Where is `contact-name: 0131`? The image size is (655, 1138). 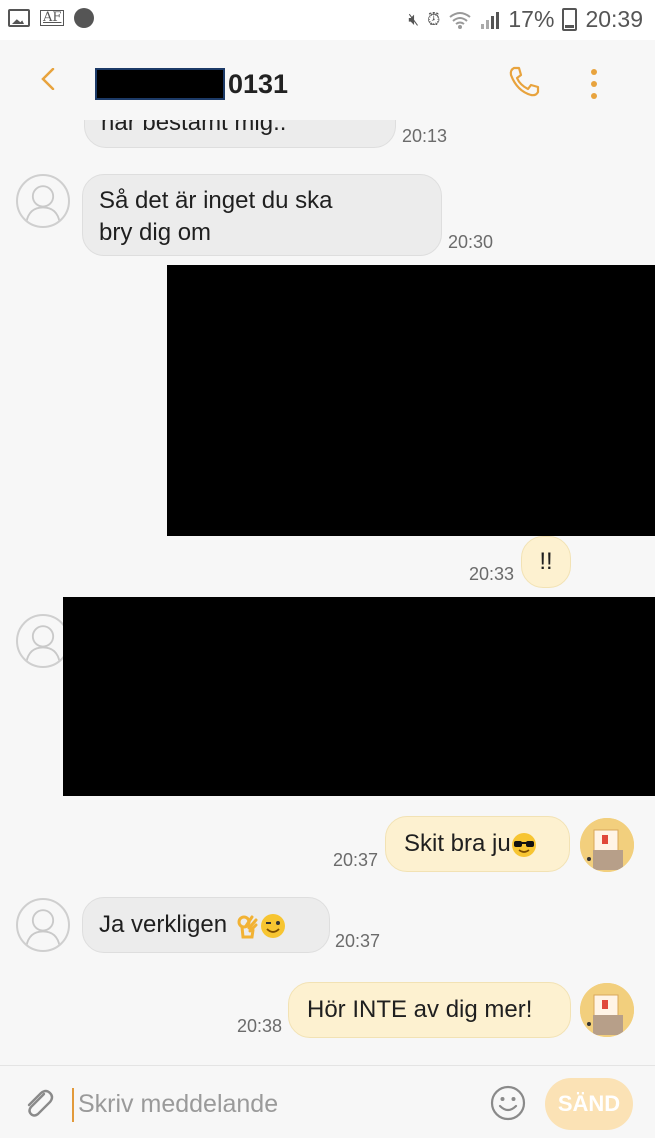
contact-name: 0131 is located at coordinates (258, 84).